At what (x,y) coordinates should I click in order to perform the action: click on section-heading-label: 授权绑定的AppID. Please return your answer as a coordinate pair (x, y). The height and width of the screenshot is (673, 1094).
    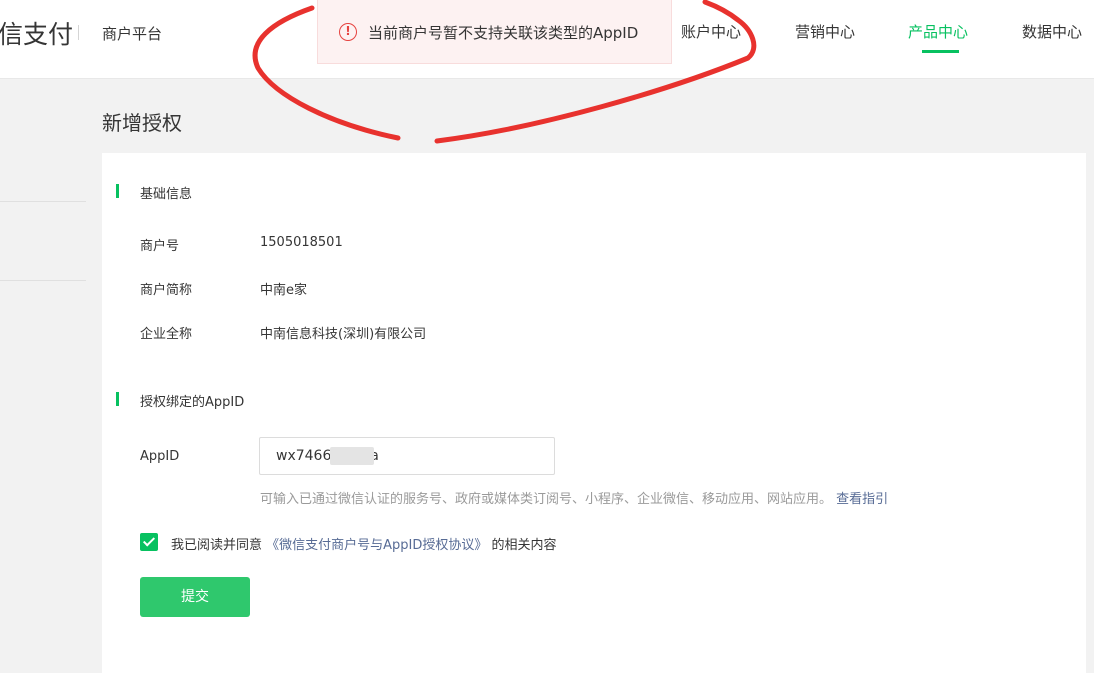
    Looking at the image, I should click on (192, 402).